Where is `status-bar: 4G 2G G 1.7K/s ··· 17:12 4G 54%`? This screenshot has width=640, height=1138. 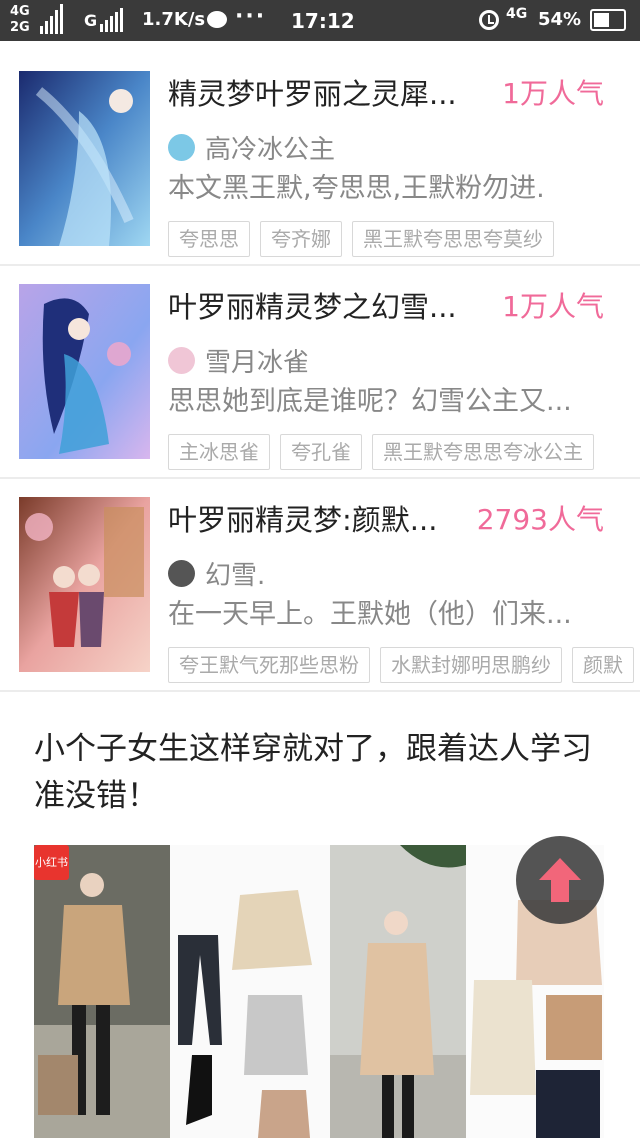 status-bar: 4G 2G G 1.7K/s ··· 17:12 4G 54% is located at coordinates (320, 20).